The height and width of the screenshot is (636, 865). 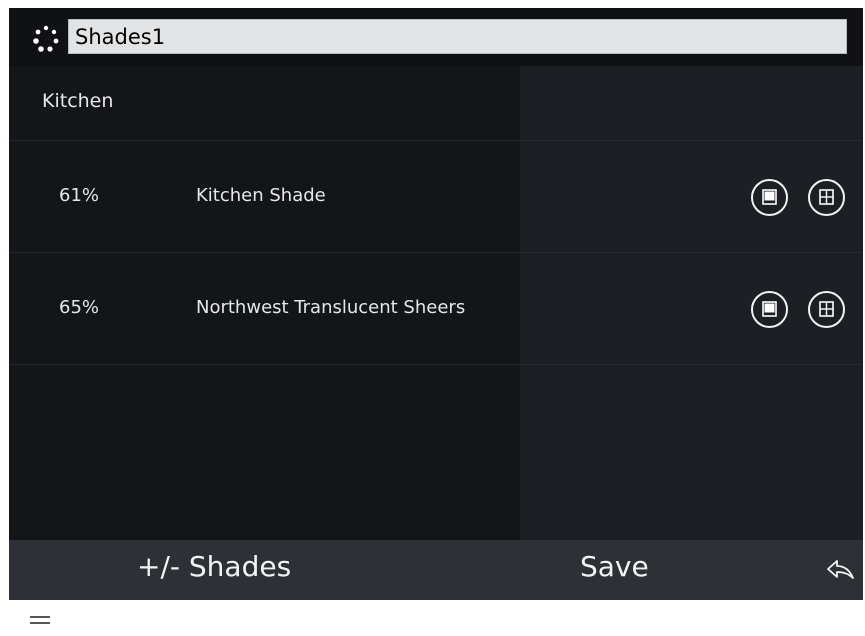 I want to click on back-arrow-icon, so click(x=841, y=570).